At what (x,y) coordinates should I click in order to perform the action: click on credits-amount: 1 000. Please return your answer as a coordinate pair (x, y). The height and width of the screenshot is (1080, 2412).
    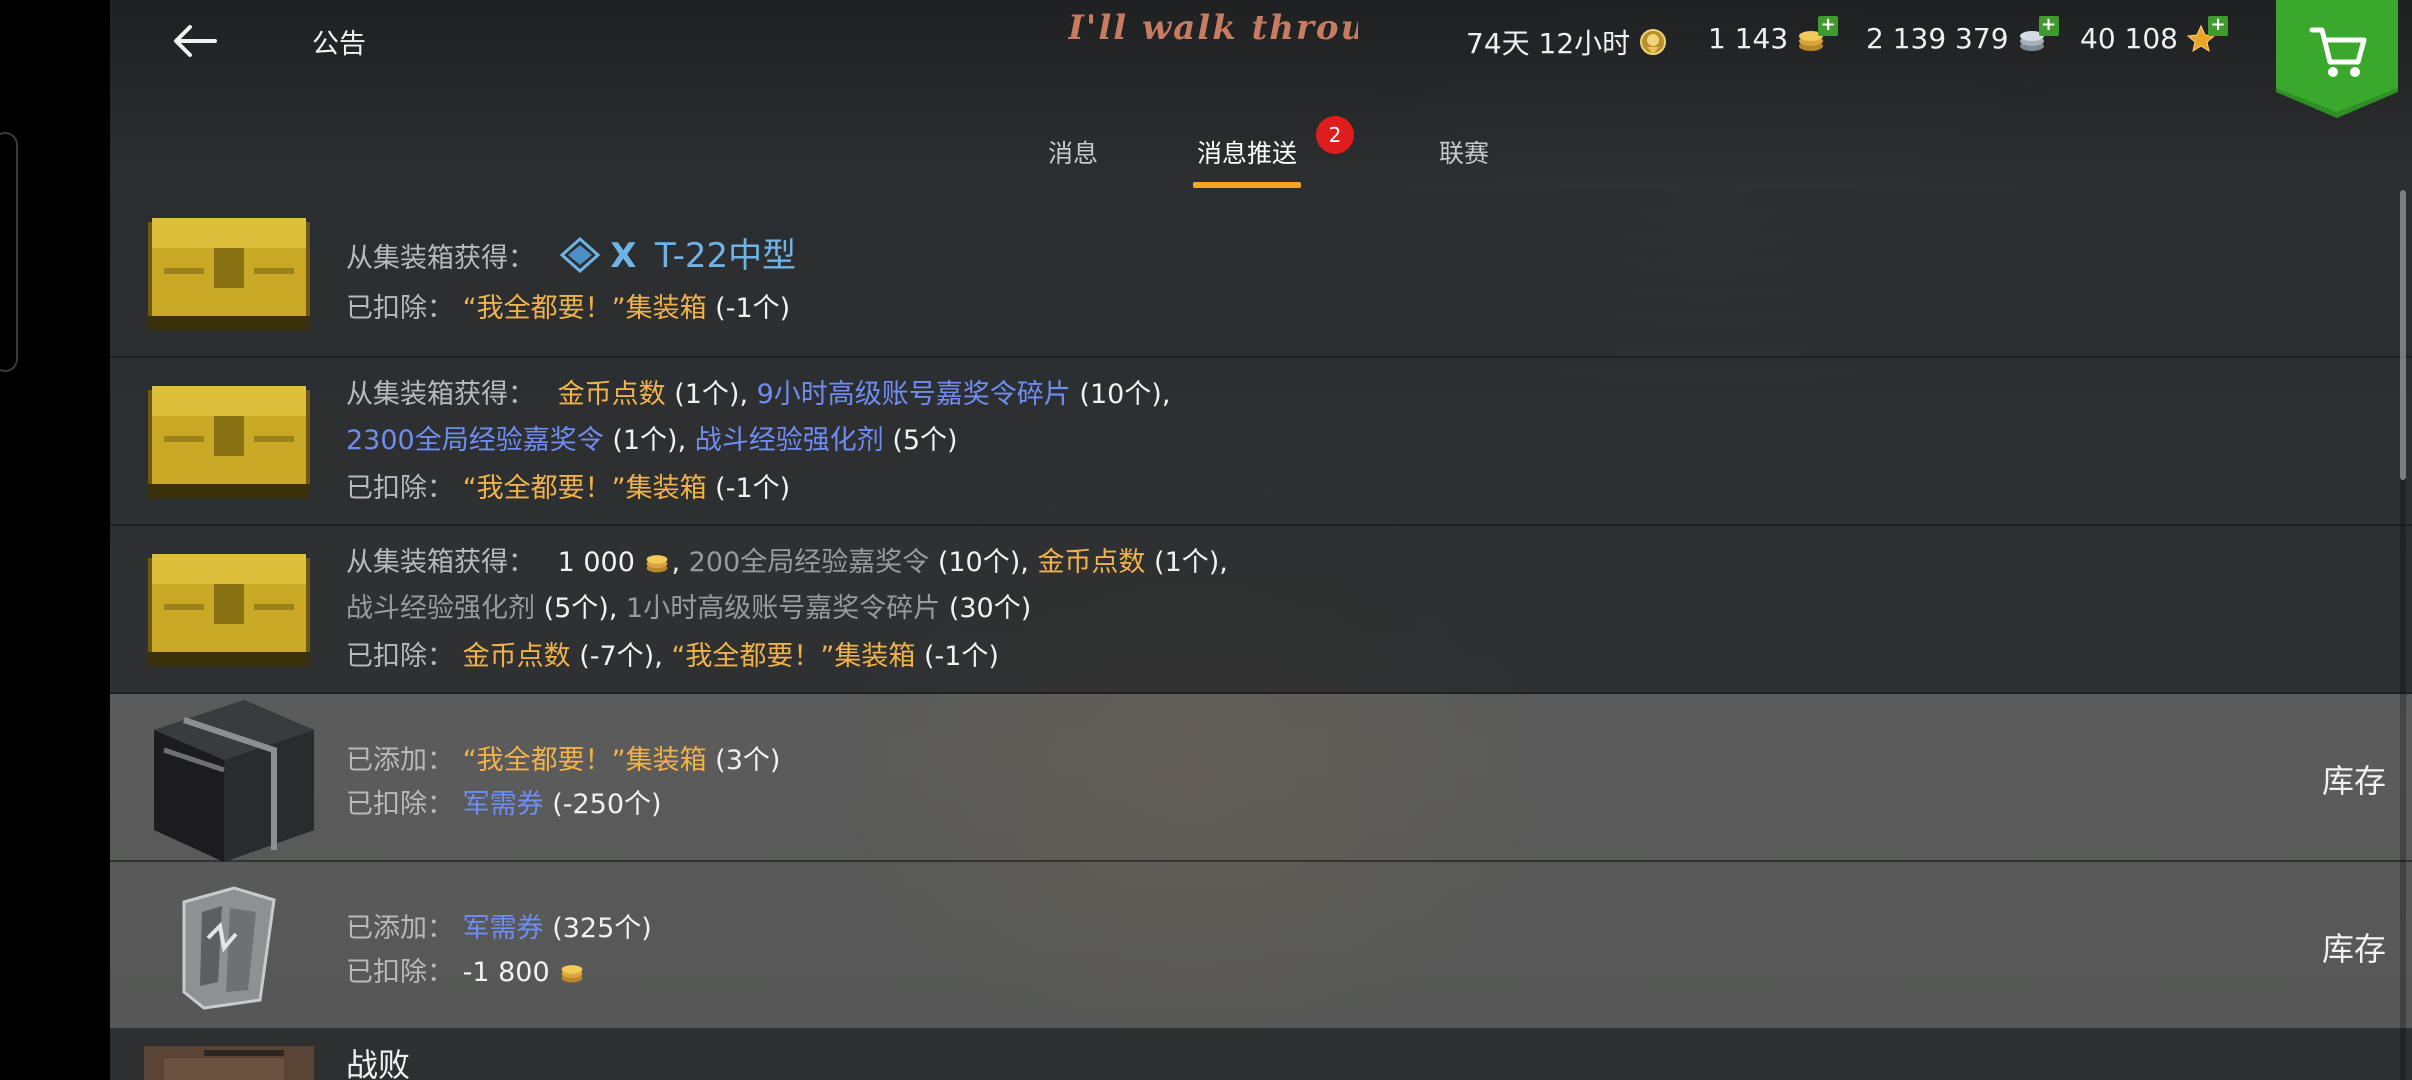
    Looking at the image, I should click on (596, 562).